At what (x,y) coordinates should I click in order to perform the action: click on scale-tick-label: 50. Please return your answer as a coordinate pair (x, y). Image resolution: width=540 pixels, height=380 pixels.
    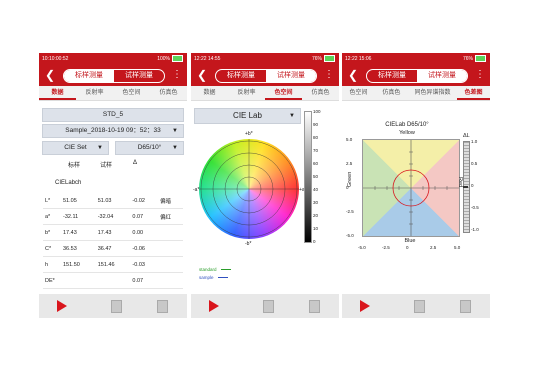
    Looking at the image, I should click on (316, 176).